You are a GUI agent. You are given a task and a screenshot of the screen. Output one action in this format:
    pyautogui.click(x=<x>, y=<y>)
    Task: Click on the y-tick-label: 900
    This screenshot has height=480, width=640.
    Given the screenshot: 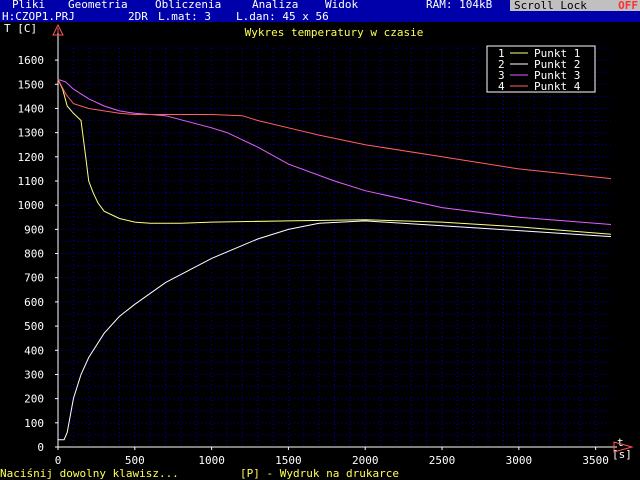 What is the action you would take?
    pyautogui.click(x=34, y=229)
    